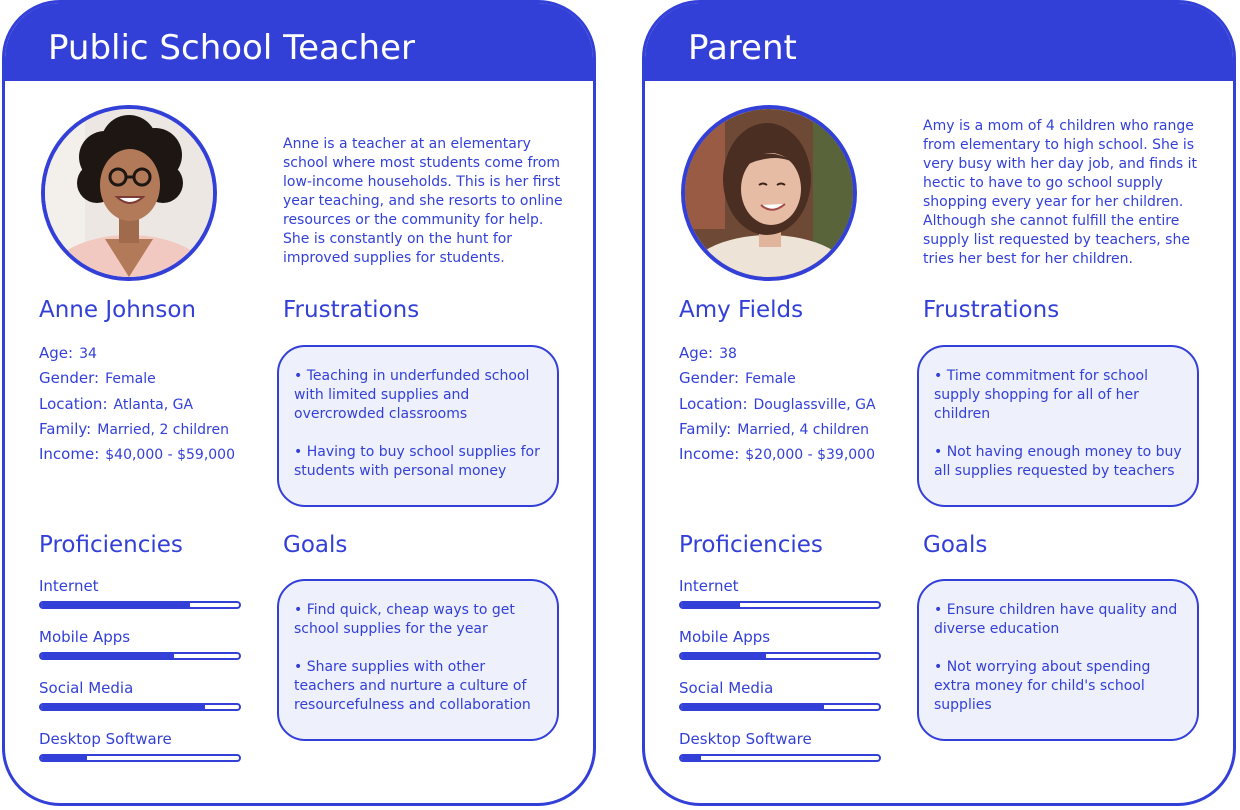 This screenshot has width=1240, height=810. What do you see at coordinates (741, 310) in the screenshot?
I see `persona-name: Amy Fields` at bounding box center [741, 310].